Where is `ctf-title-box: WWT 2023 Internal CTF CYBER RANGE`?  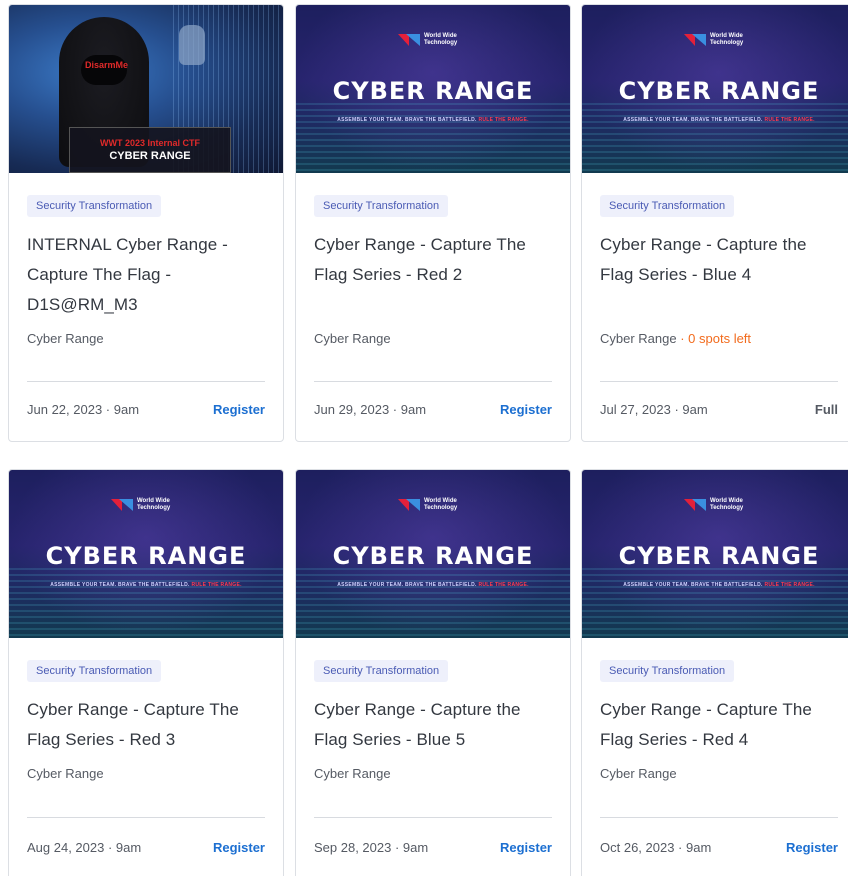
ctf-title-box: WWT 2023 Internal CTF CYBER RANGE is located at coordinates (150, 150).